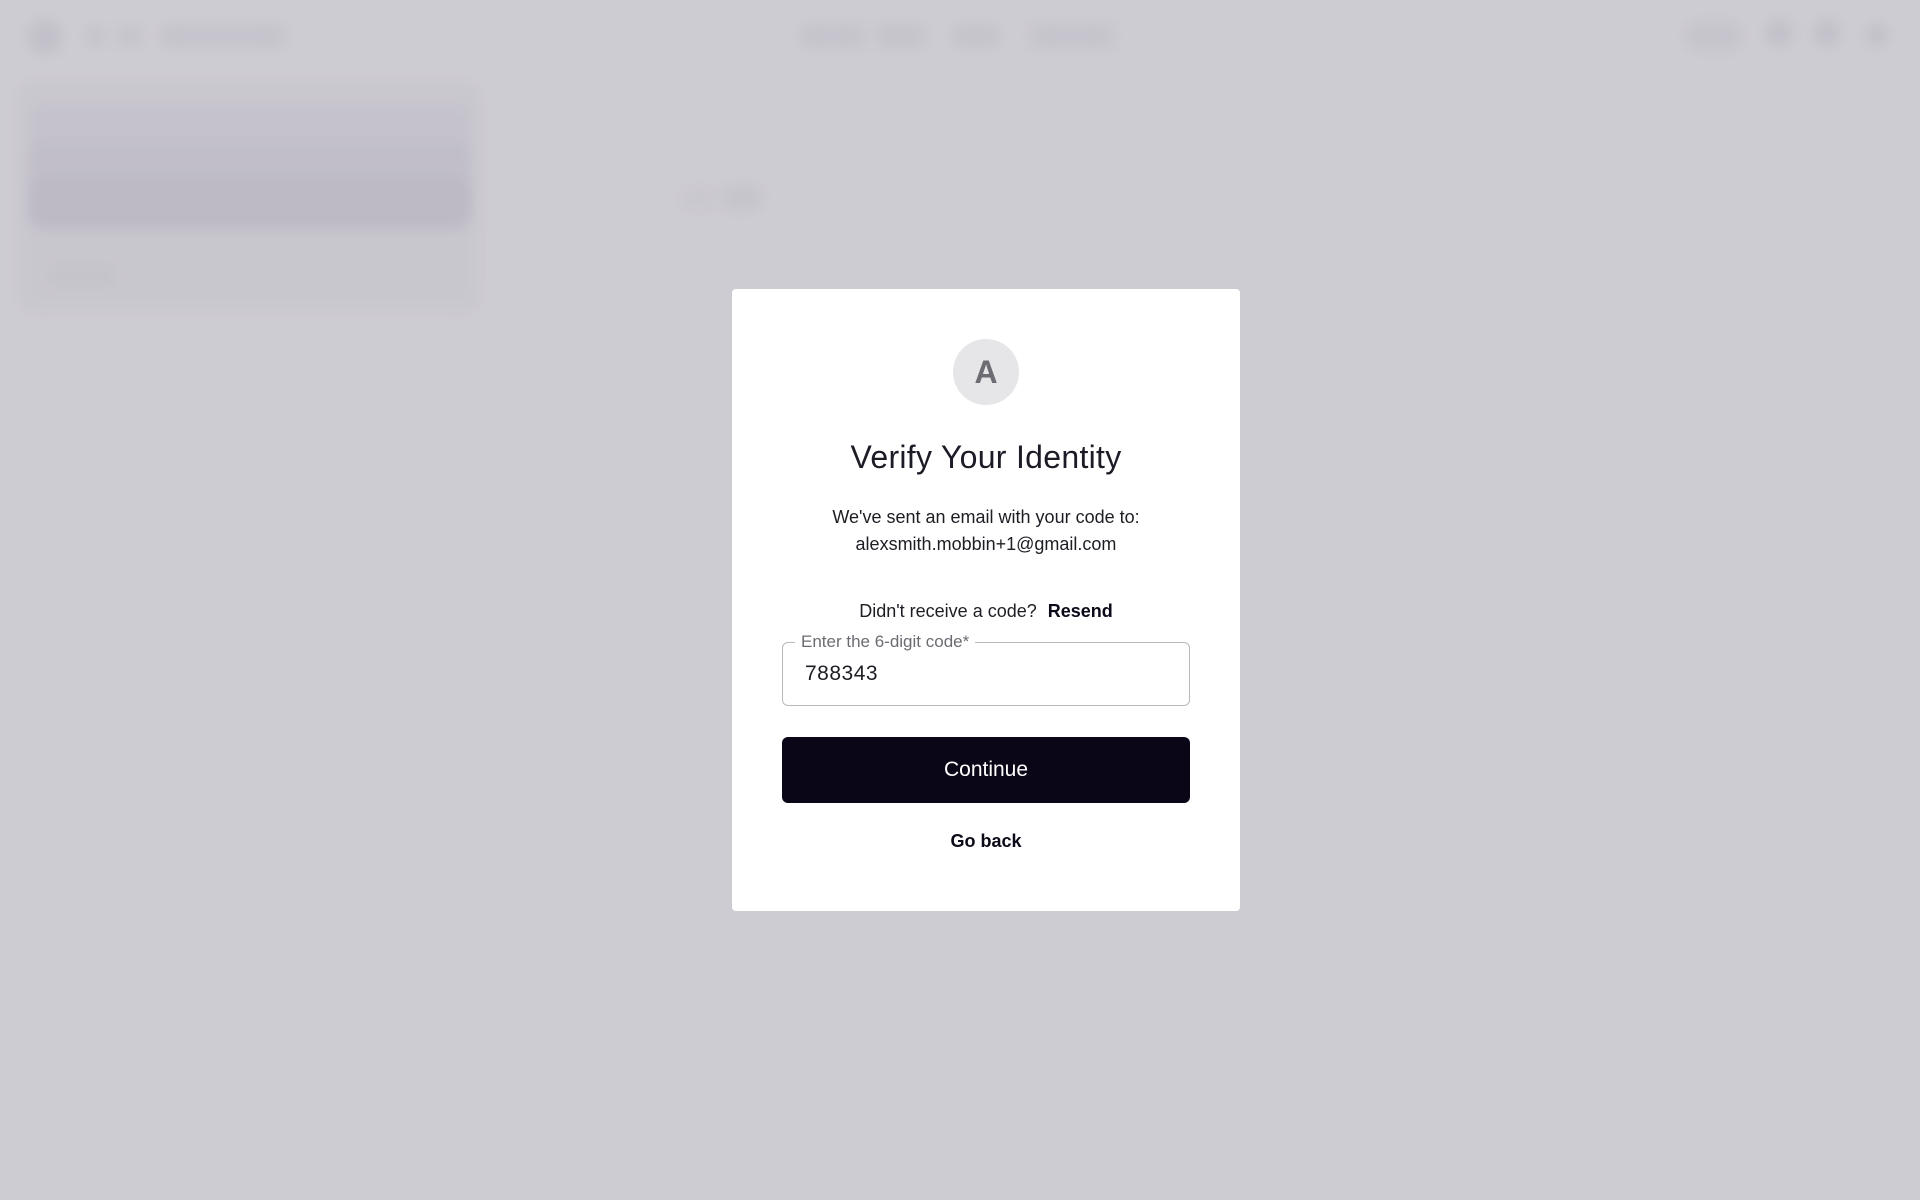 The height and width of the screenshot is (1200, 1920). What do you see at coordinates (948, 611) in the screenshot?
I see `resend-prompt: Didn't receive a code?` at bounding box center [948, 611].